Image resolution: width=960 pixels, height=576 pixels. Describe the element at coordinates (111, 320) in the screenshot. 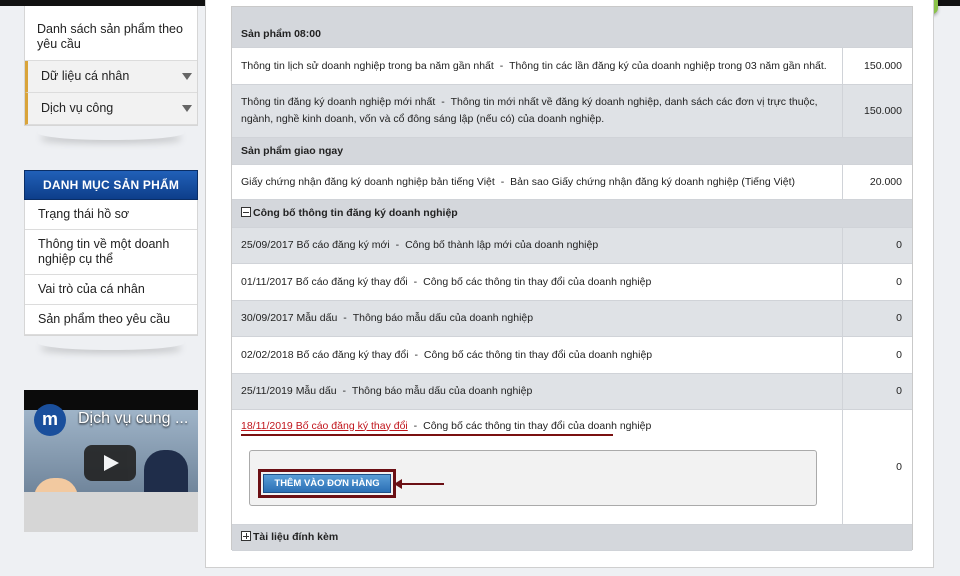

I see `category-item-requested-products: Sản phẩm theo yêu cầu` at that location.